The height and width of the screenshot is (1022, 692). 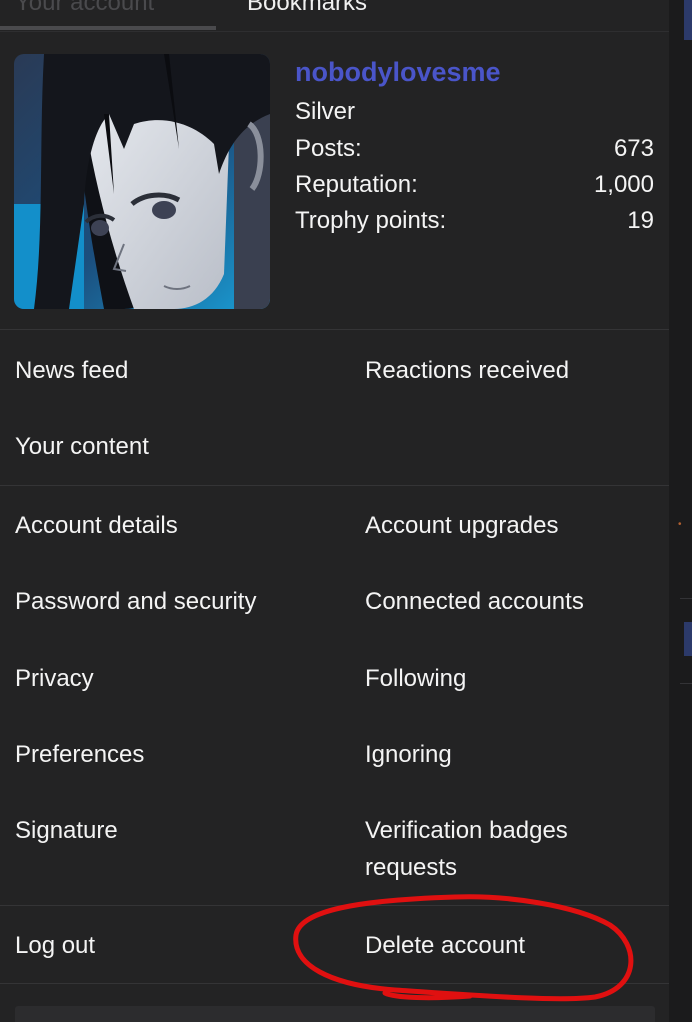 What do you see at coordinates (325, 111) in the screenshot?
I see `user-rank: Silver` at bounding box center [325, 111].